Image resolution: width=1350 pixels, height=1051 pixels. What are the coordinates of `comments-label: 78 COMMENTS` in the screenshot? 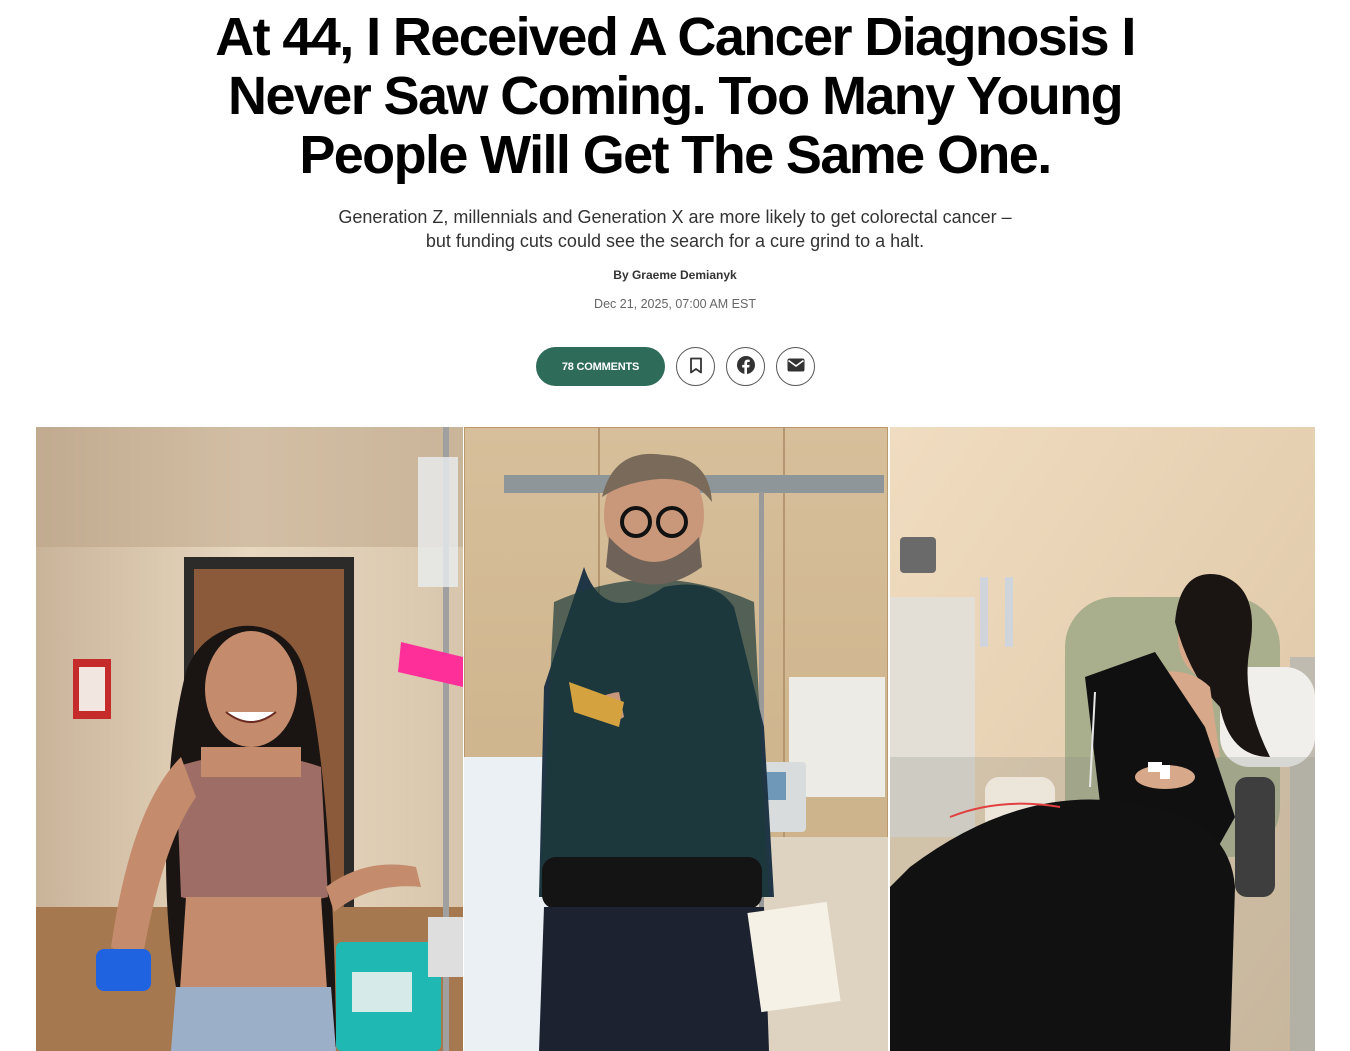 It's located at (600, 366).